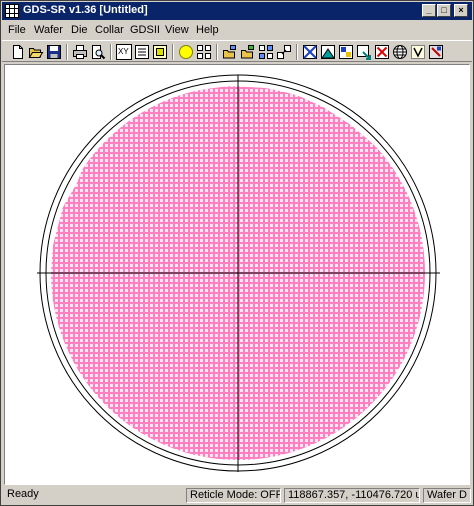 The image size is (474, 506). What do you see at coordinates (400, 52) in the screenshot?
I see `globe-icon` at bounding box center [400, 52].